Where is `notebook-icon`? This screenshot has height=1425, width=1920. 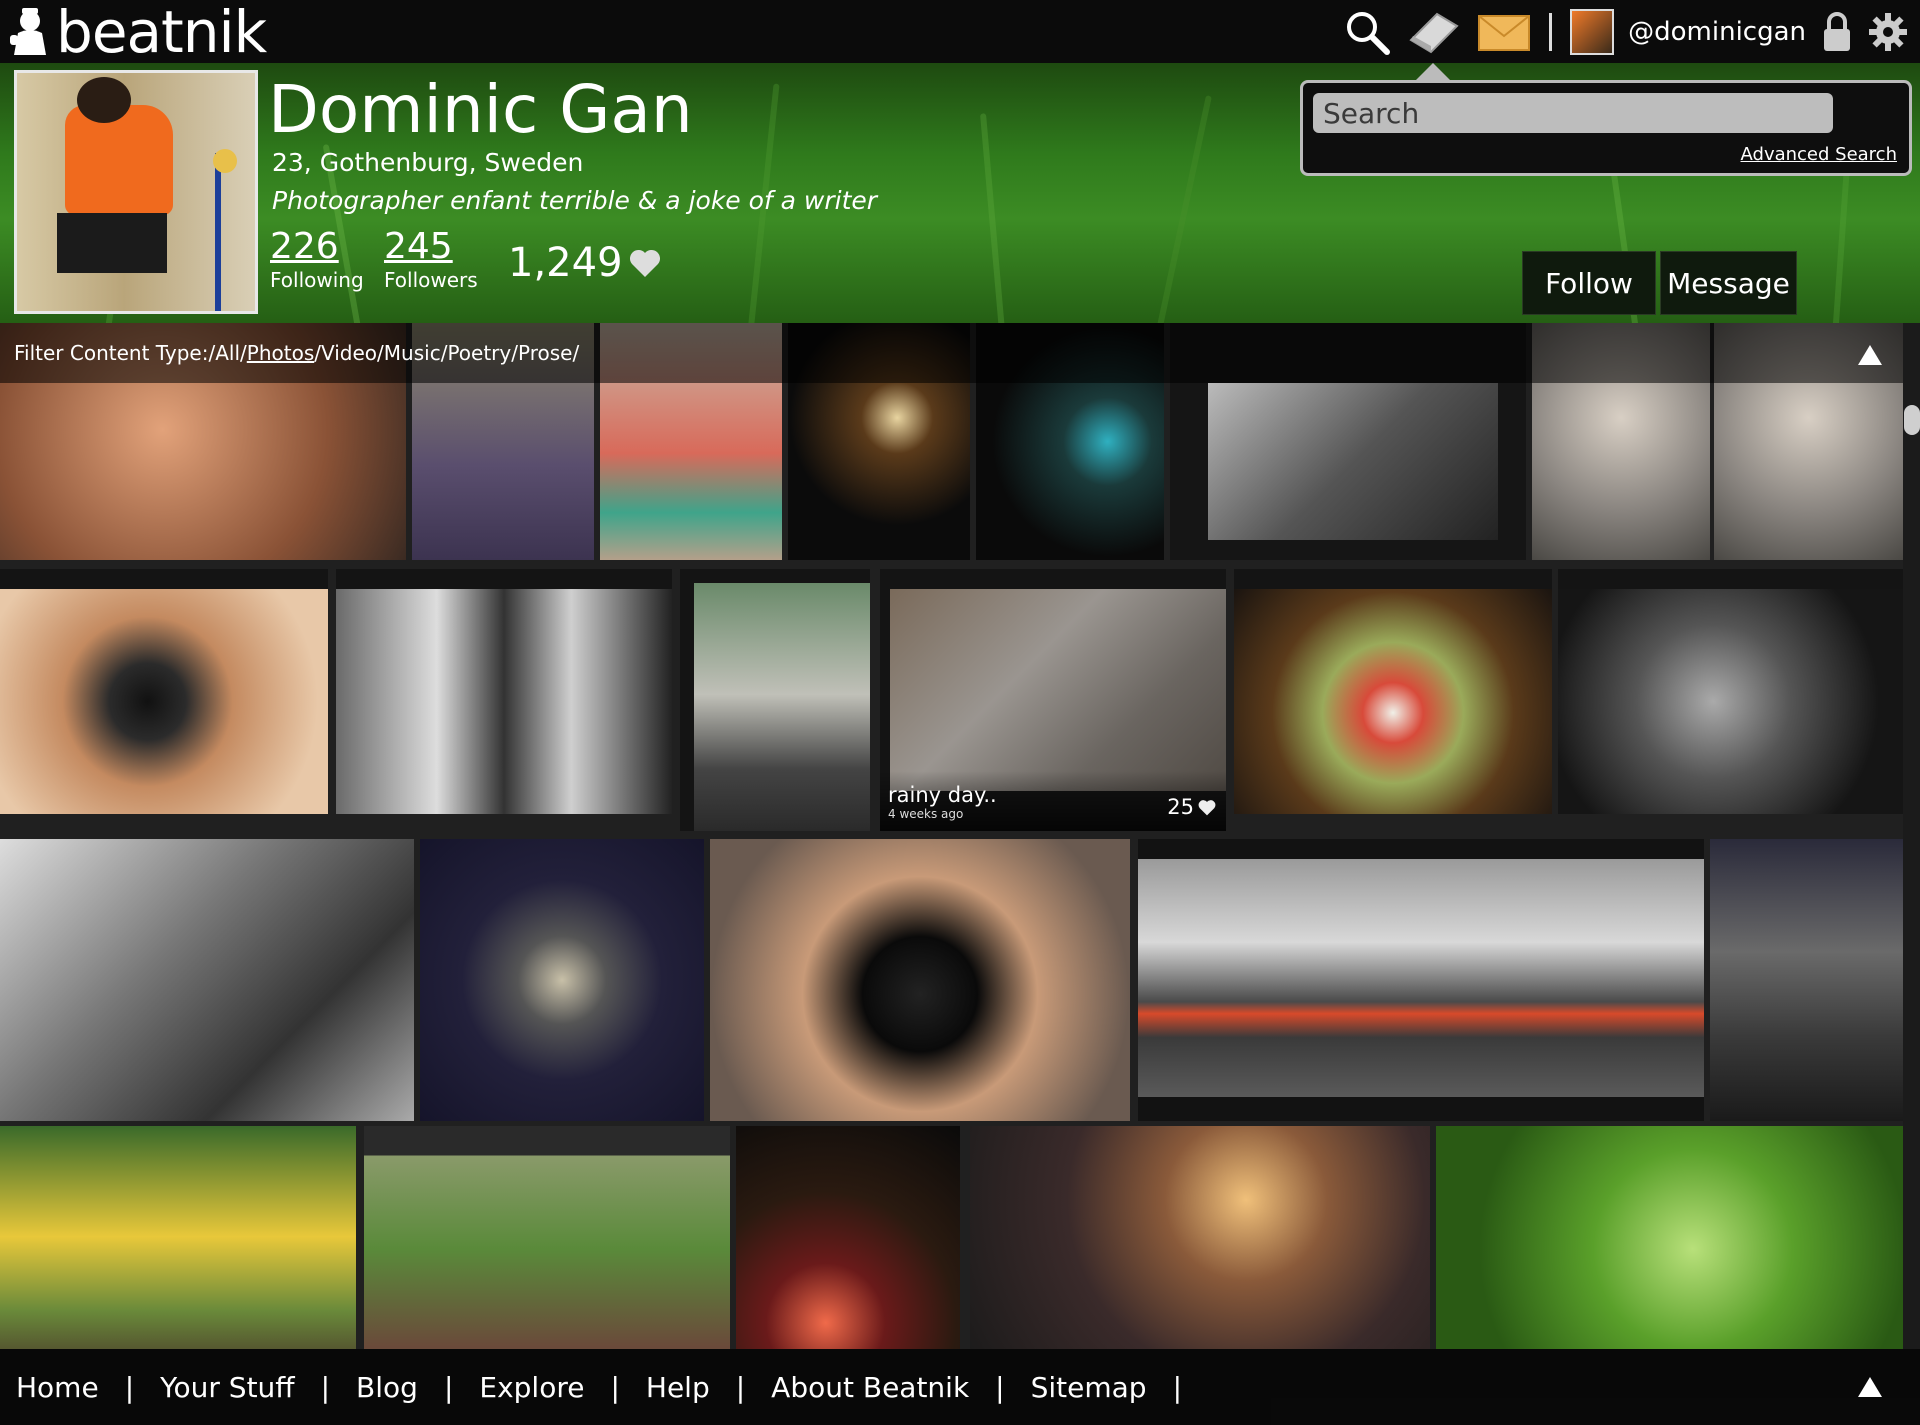
notebook-icon is located at coordinates (1434, 32).